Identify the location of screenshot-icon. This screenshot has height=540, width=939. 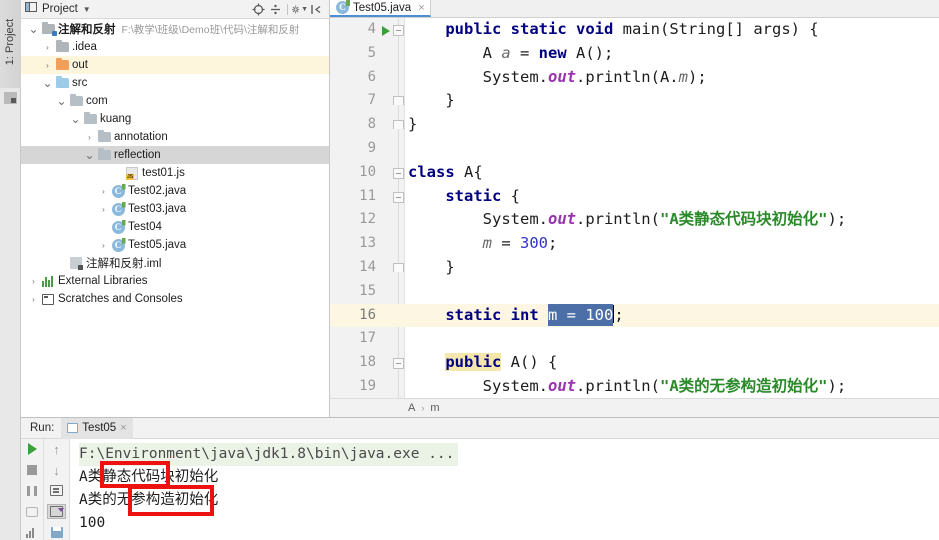
(32, 512).